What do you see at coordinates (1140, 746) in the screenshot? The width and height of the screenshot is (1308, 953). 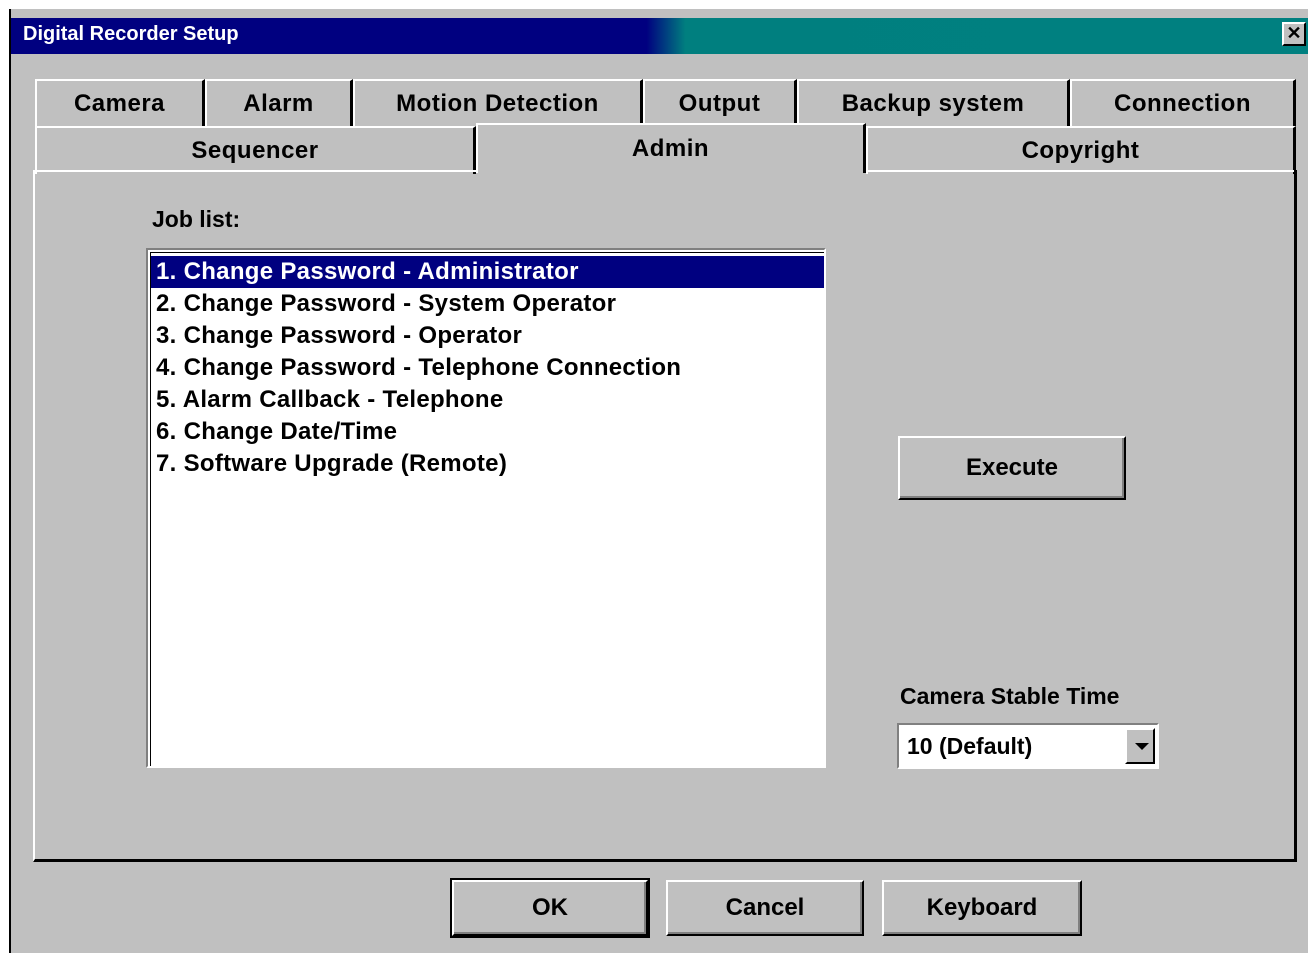 I see `chevron-down-icon` at bounding box center [1140, 746].